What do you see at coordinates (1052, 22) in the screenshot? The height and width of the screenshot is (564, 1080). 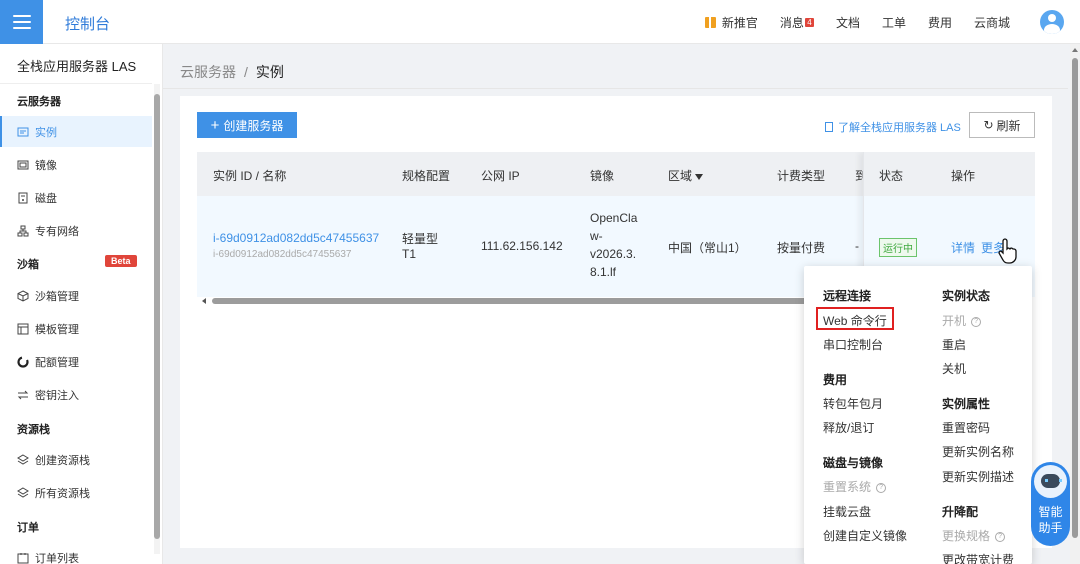 I see `user-avatar` at bounding box center [1052, 22].